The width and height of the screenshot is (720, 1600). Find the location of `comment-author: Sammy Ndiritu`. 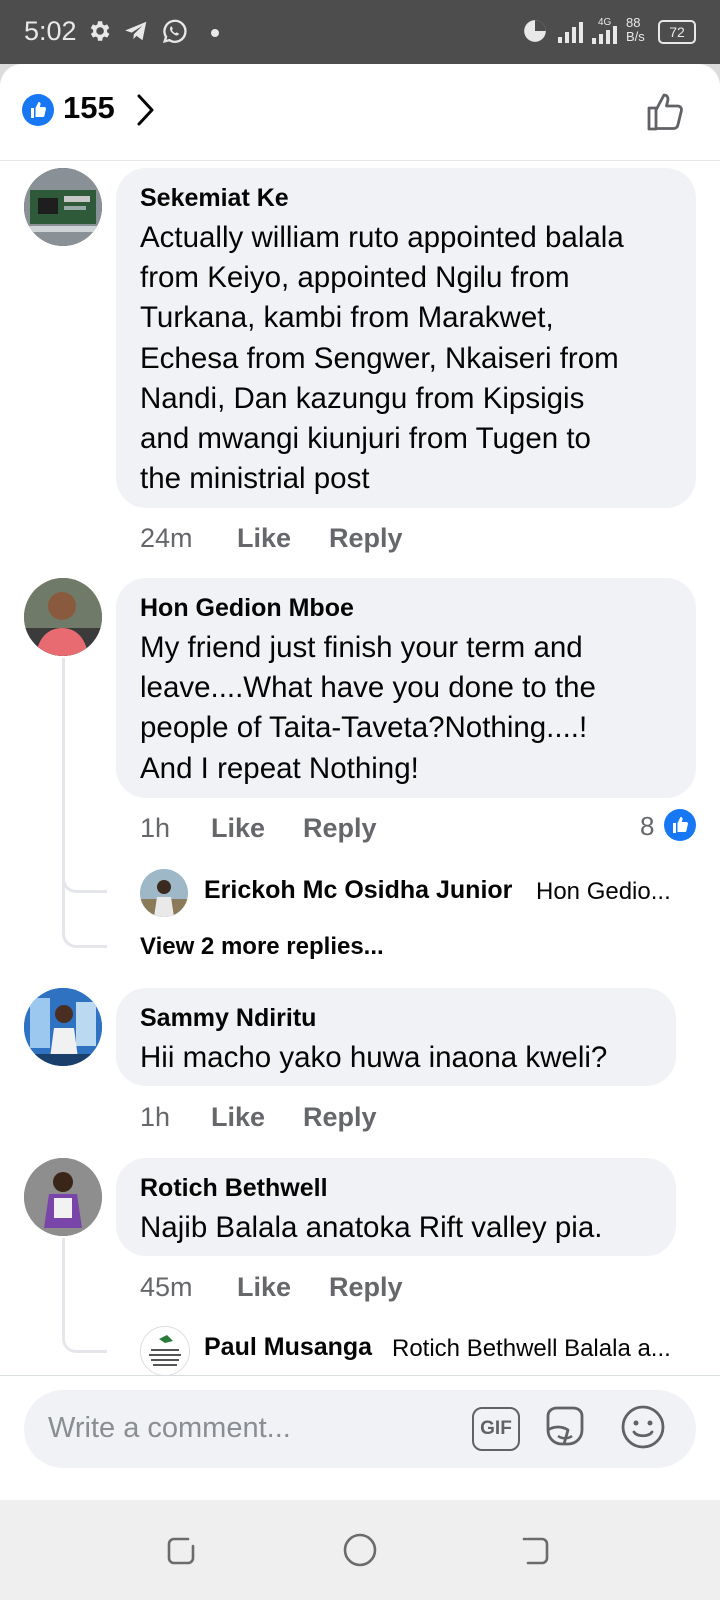

comment-author: Sammy Ndiritu is located at coordinates (228, 1018).